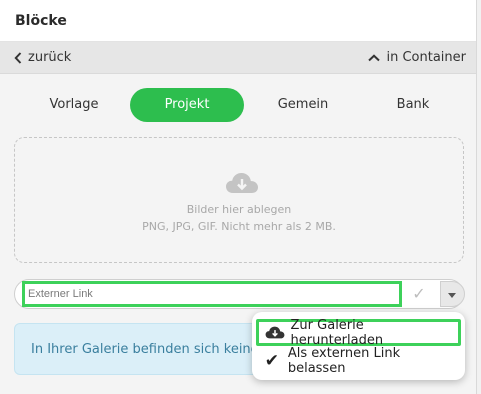 The width and height of the screenshot is (481, 394). Describe the element at coordinates (419, 294) in the screenshot. I see `confirm-check-icon: ✓` at that location.